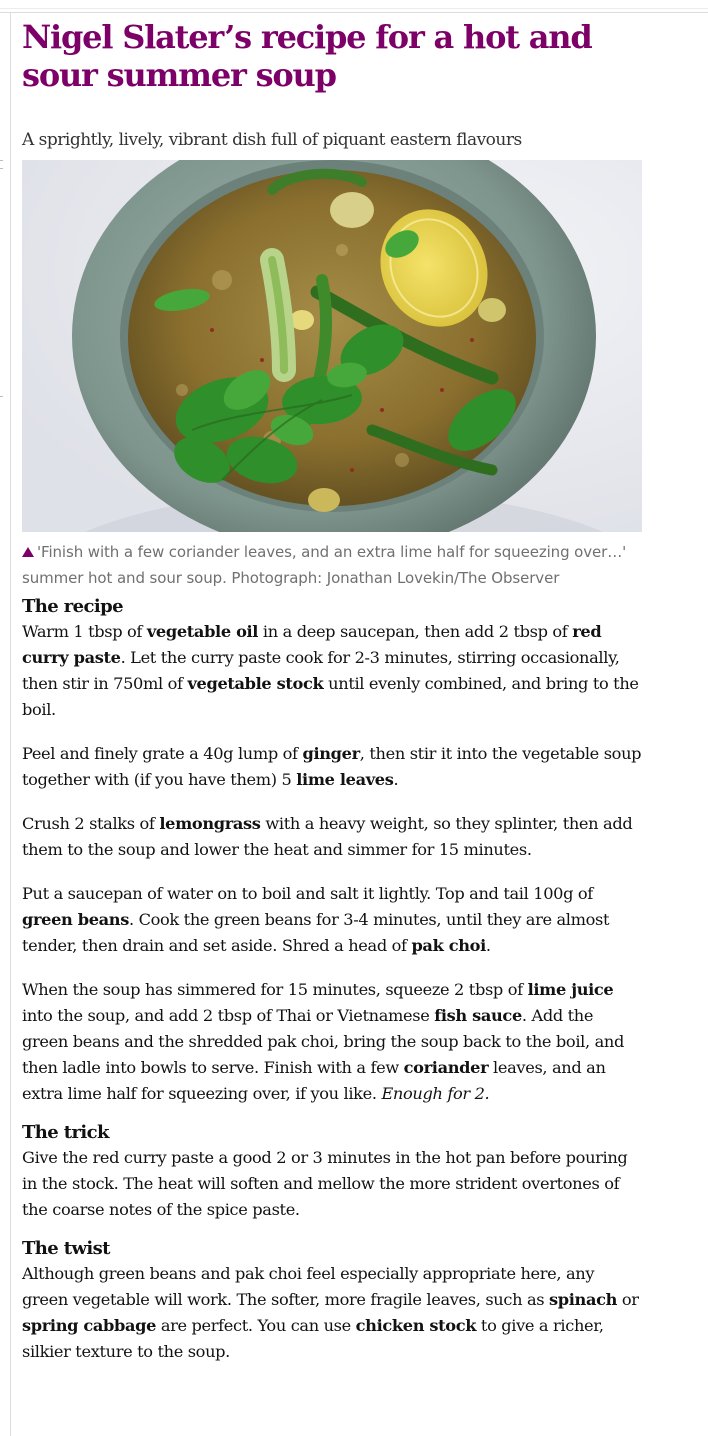 The width and height of the screenshot is (708, 1436). Describe the element at coordinates (75, 919) in the screenshot. I see `ingredient: green beans` at that location.